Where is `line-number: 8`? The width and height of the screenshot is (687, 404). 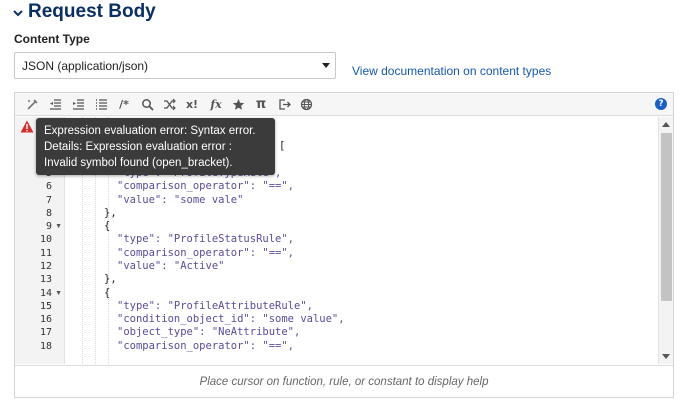
line-number: 8 is located at coordinates (48, 213).